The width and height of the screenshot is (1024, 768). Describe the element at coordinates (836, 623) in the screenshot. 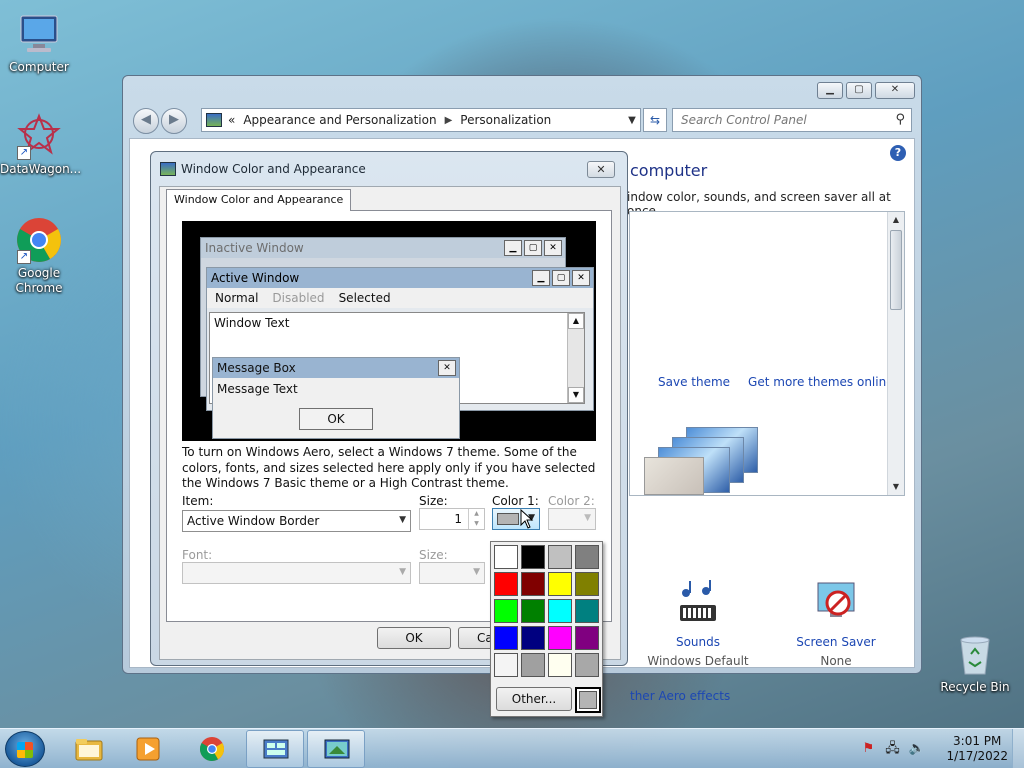

I see `screen-saver-setting: Screen Saver None` at that location.